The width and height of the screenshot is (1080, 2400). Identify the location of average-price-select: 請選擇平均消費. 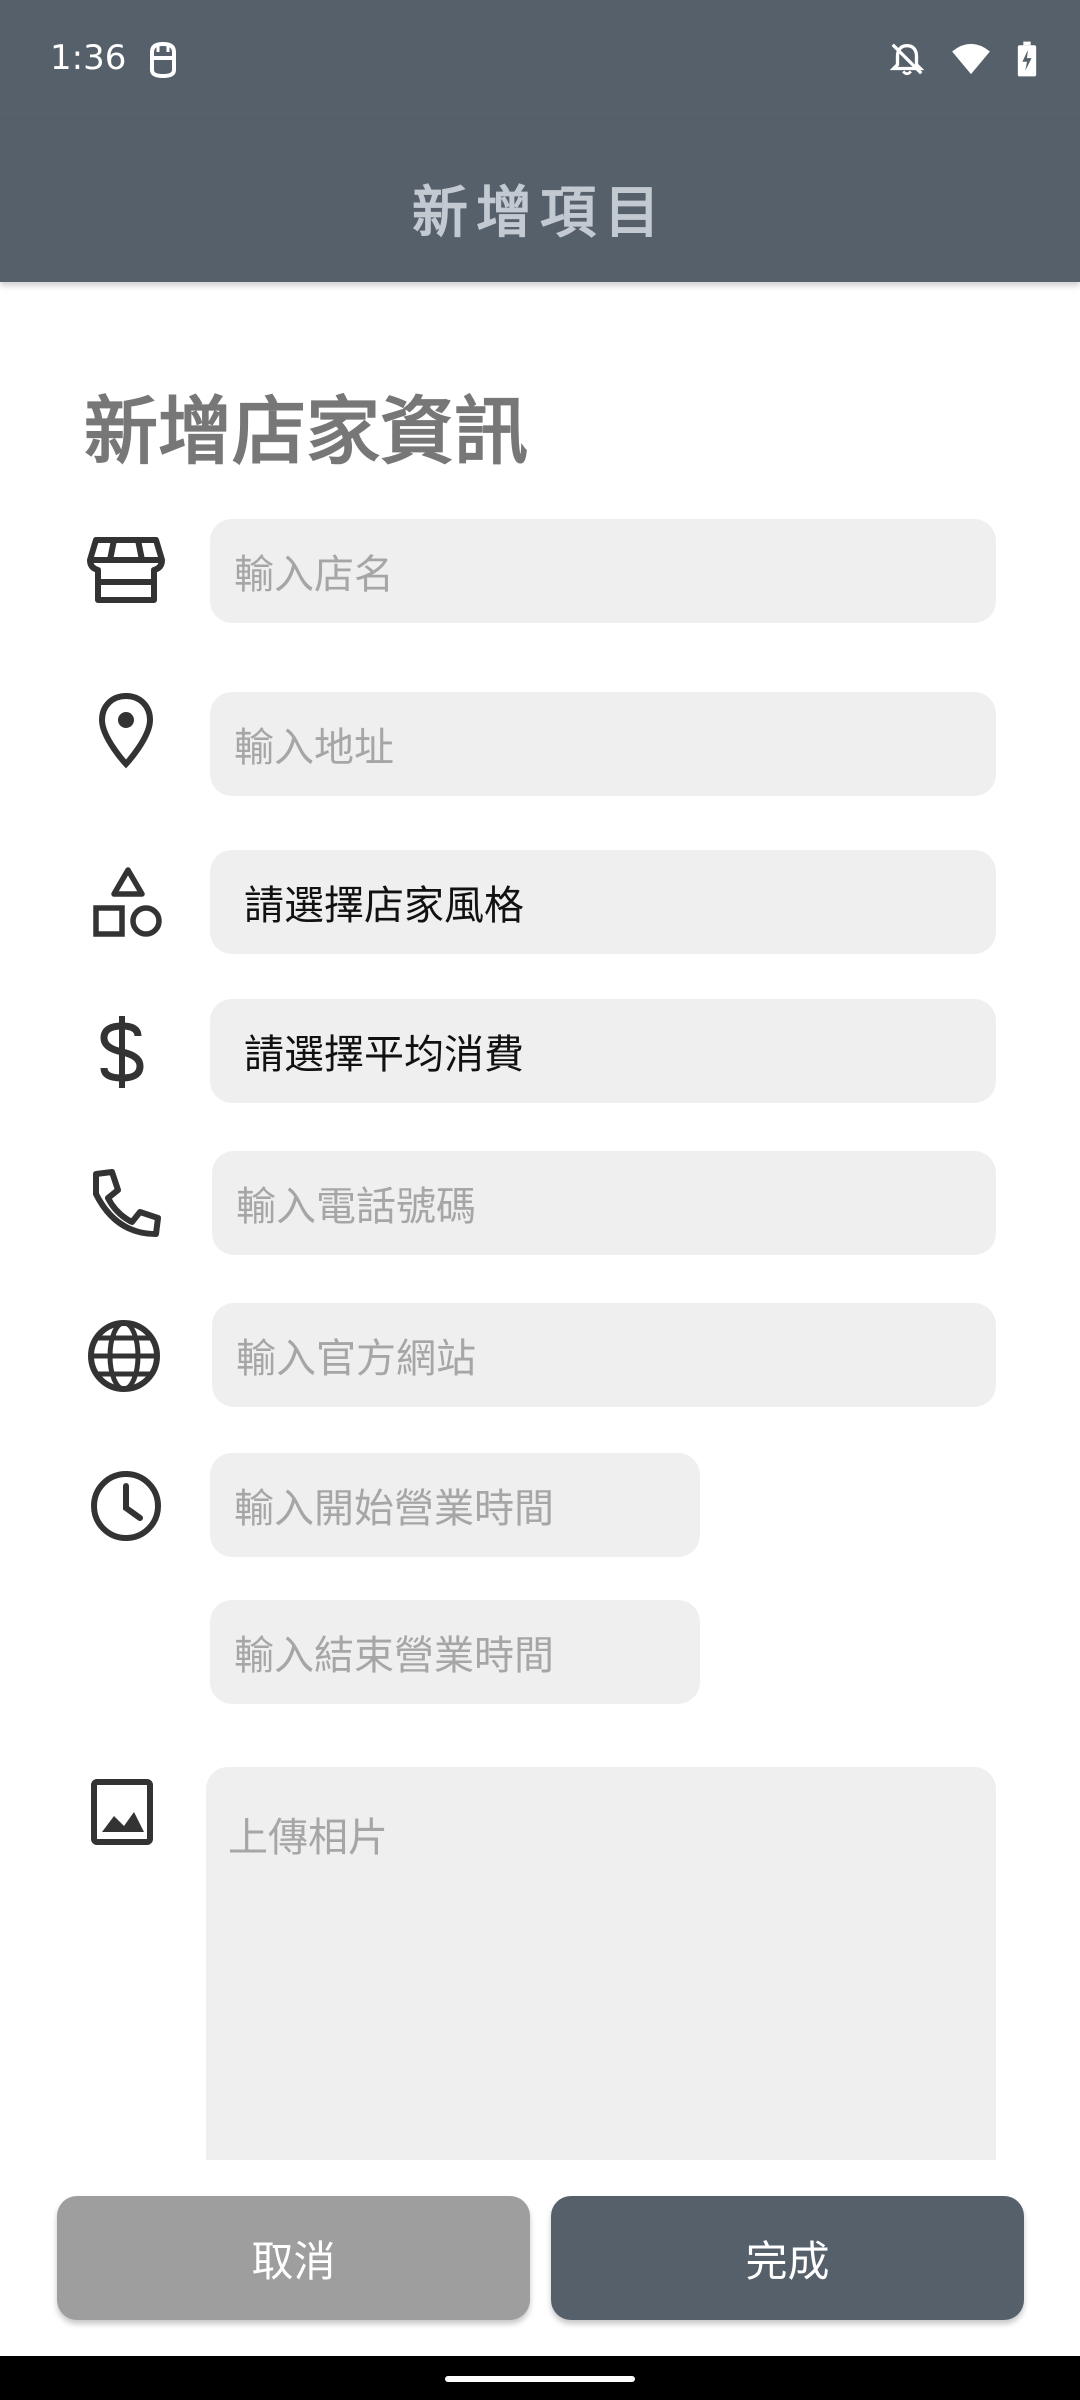
(603, 1051).